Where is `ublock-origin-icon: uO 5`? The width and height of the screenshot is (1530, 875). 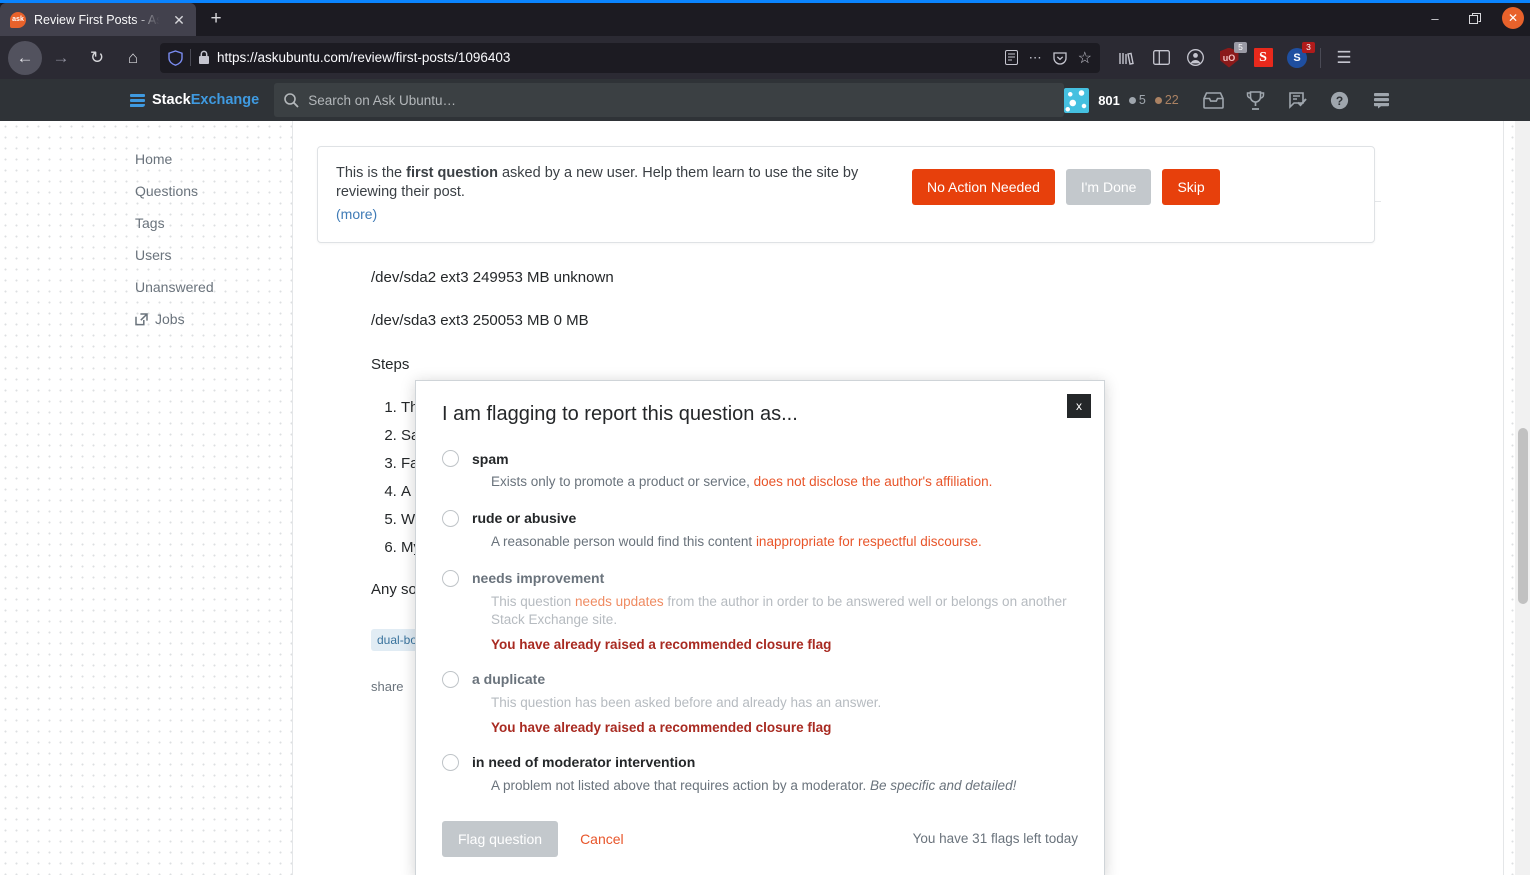
ublock-origin-icon: uO 5 is located at coordinates (1232, 55).